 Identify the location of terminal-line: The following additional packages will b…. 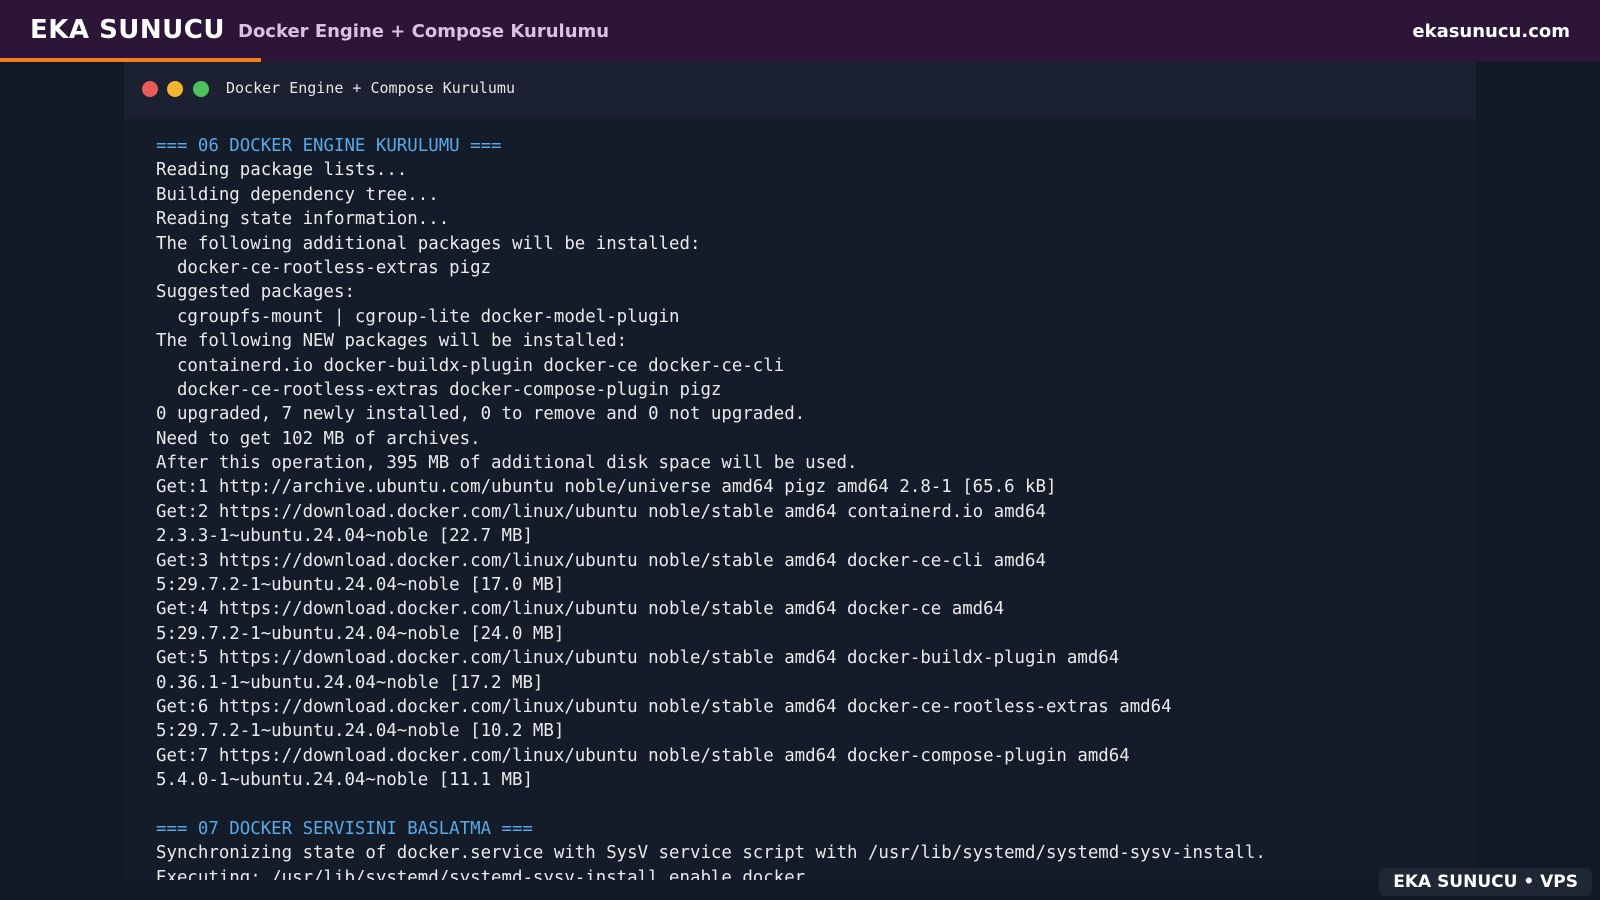
(428, 243).